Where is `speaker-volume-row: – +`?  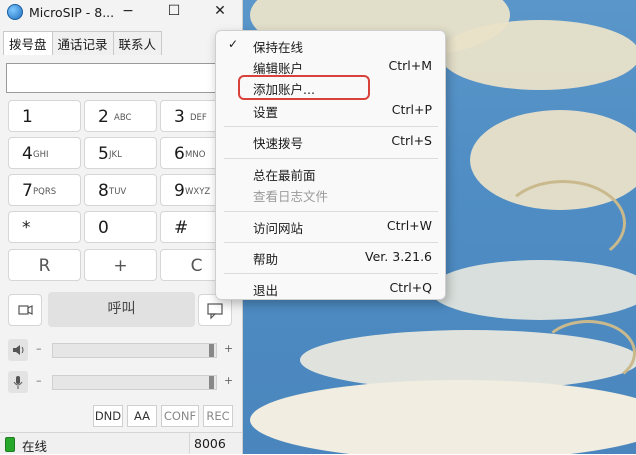 speaker-volume-row: – + is located at coordinates (122, 350).